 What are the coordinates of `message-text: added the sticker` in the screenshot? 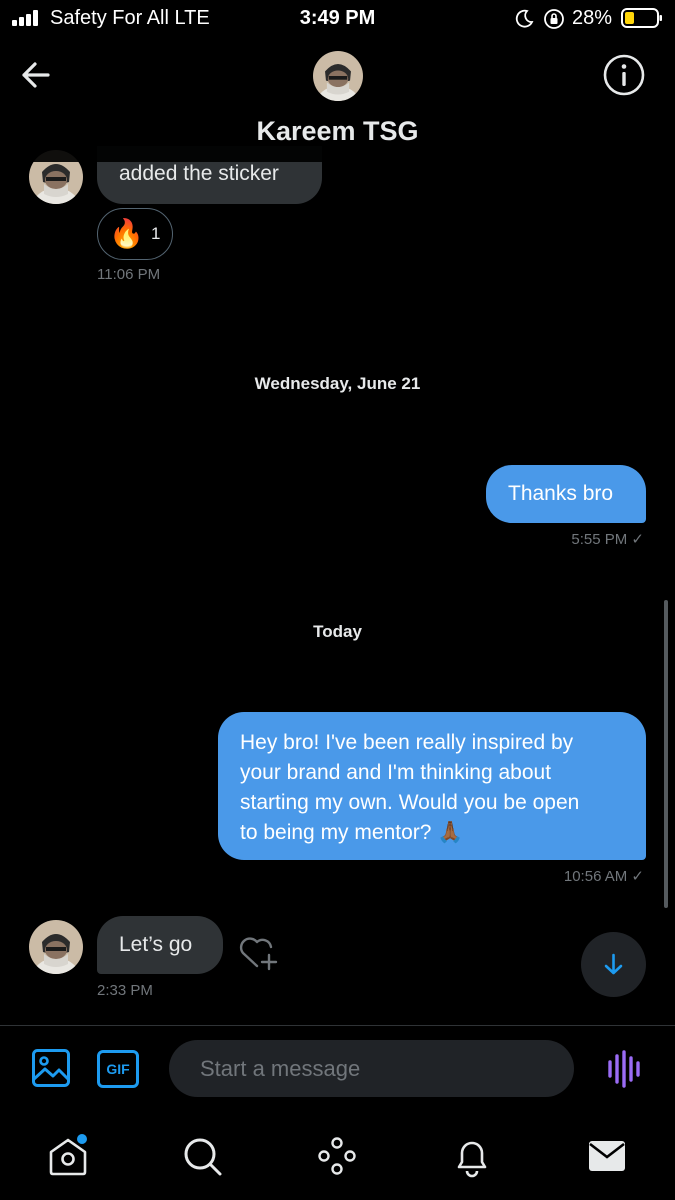 It's located at (199, 173).